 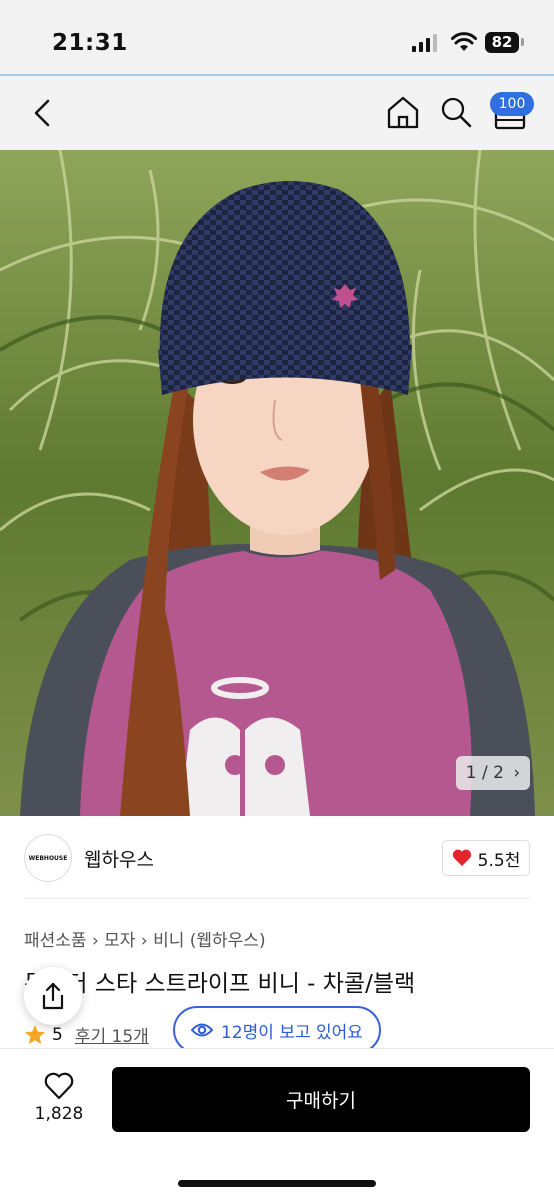 I want to click on wifi-icon, so click(x=464, y=41).